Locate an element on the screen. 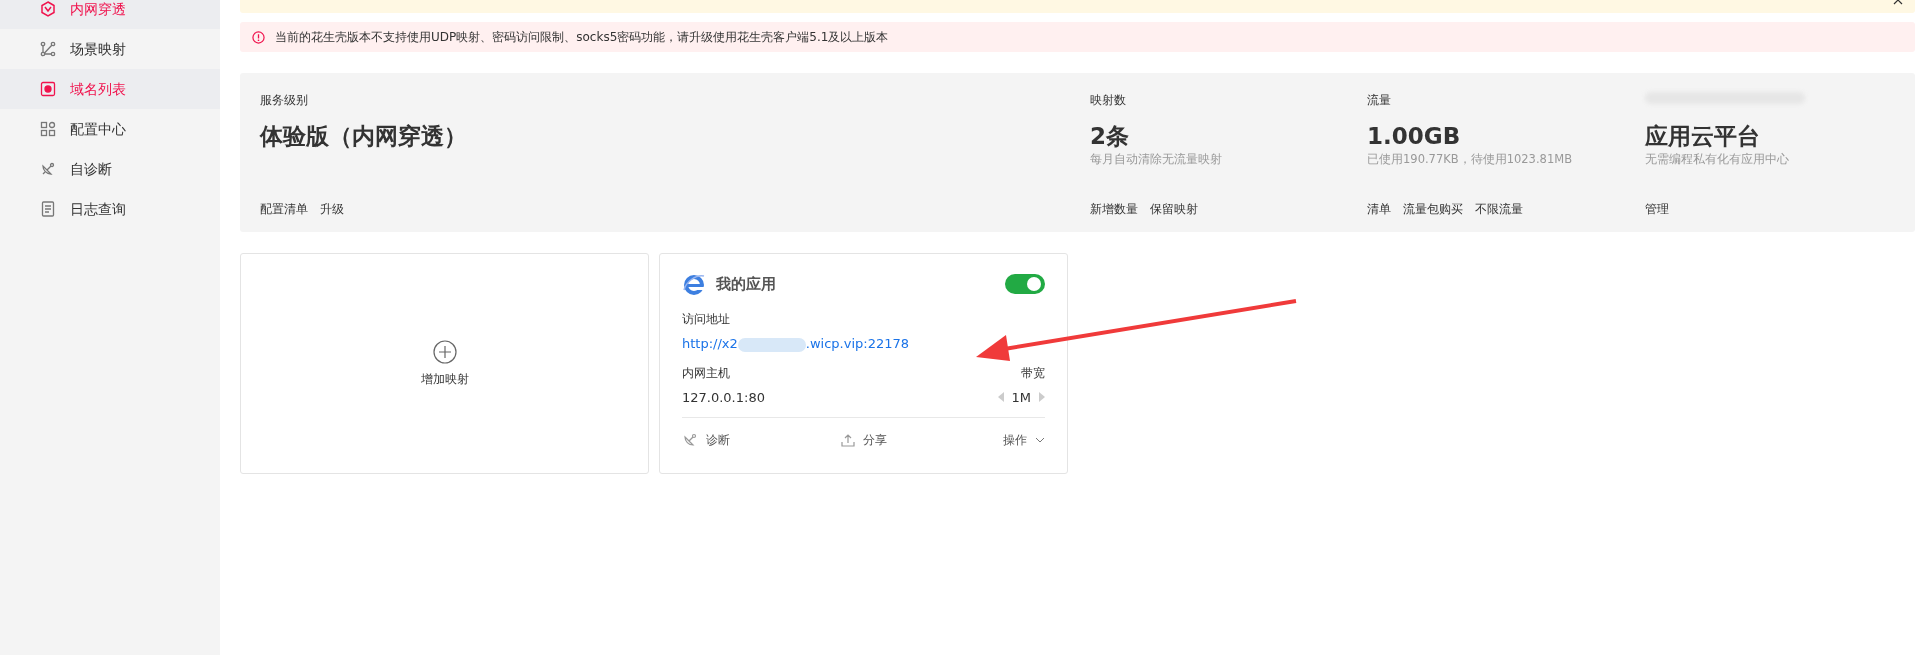 This screenshot has height=655, width=1915. stat-link: 清单 is located at coordinates (1379, 209).